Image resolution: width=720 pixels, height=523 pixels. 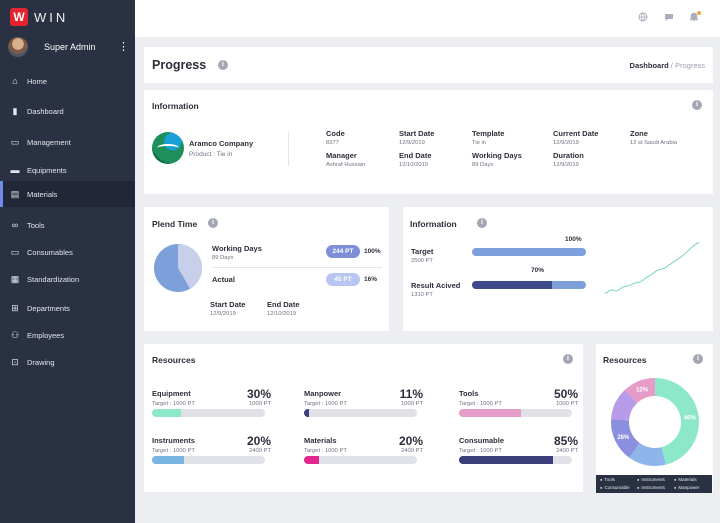 I want to click on chat-icon, so click(x=669, y=18).